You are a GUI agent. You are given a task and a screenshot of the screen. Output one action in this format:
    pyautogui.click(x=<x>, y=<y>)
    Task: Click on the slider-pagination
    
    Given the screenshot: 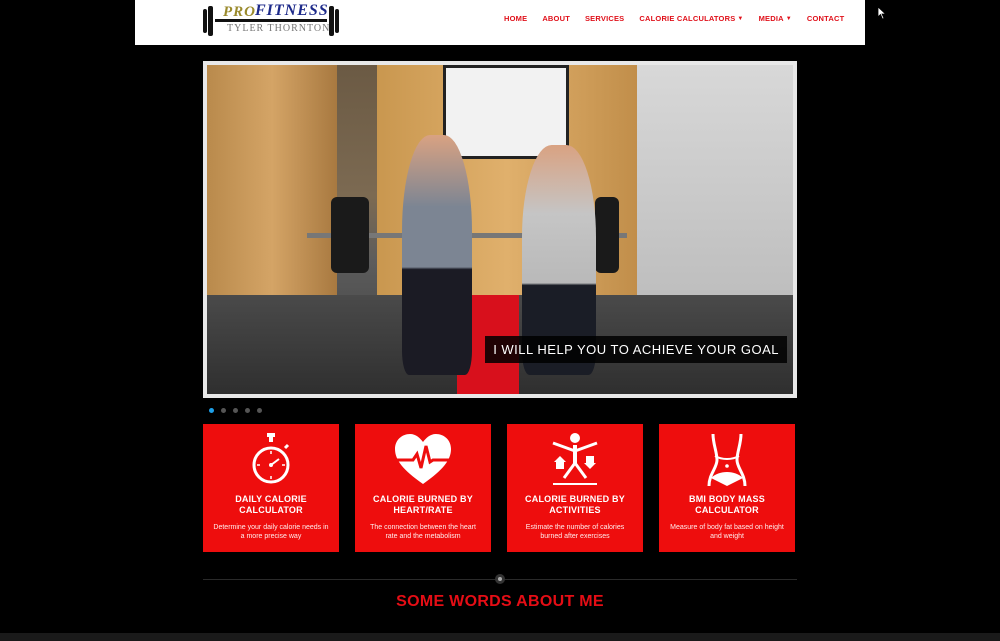 What is the action you would take?
    pyautogui.click(x=235, y=410)
    